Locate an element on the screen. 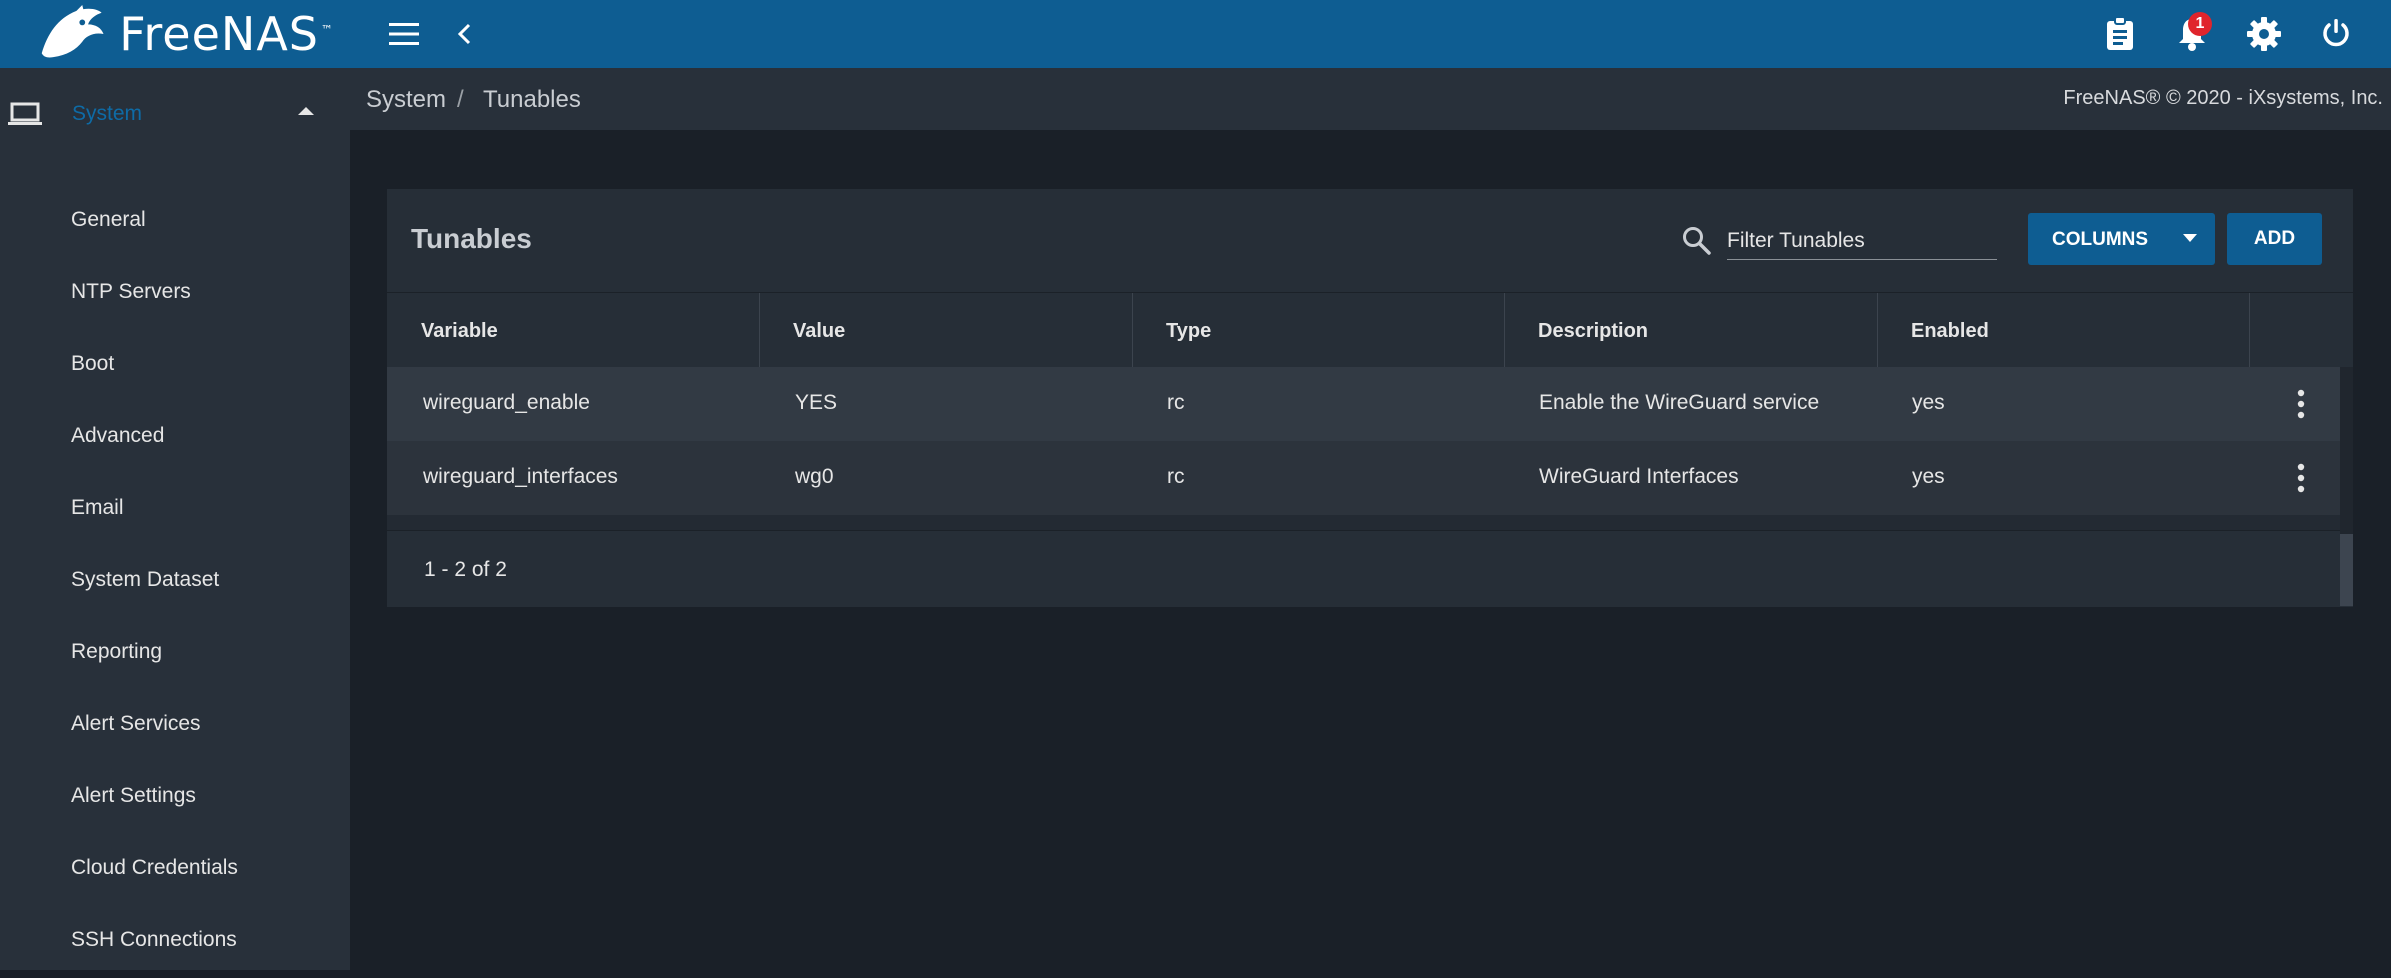 This screenshot has height=978, width=2391. sidebar-item-label: NTP Servers is located at coordinates (131, 291).